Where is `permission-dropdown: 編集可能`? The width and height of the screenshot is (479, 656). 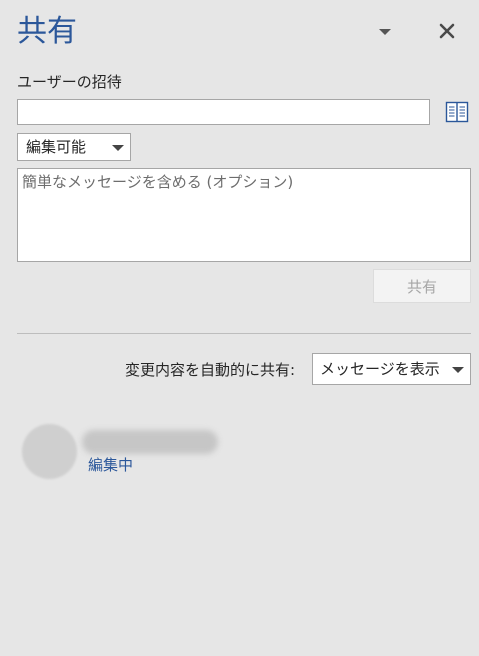
permission-dropdown: 編集可能 is located at coordinates (74, 147).